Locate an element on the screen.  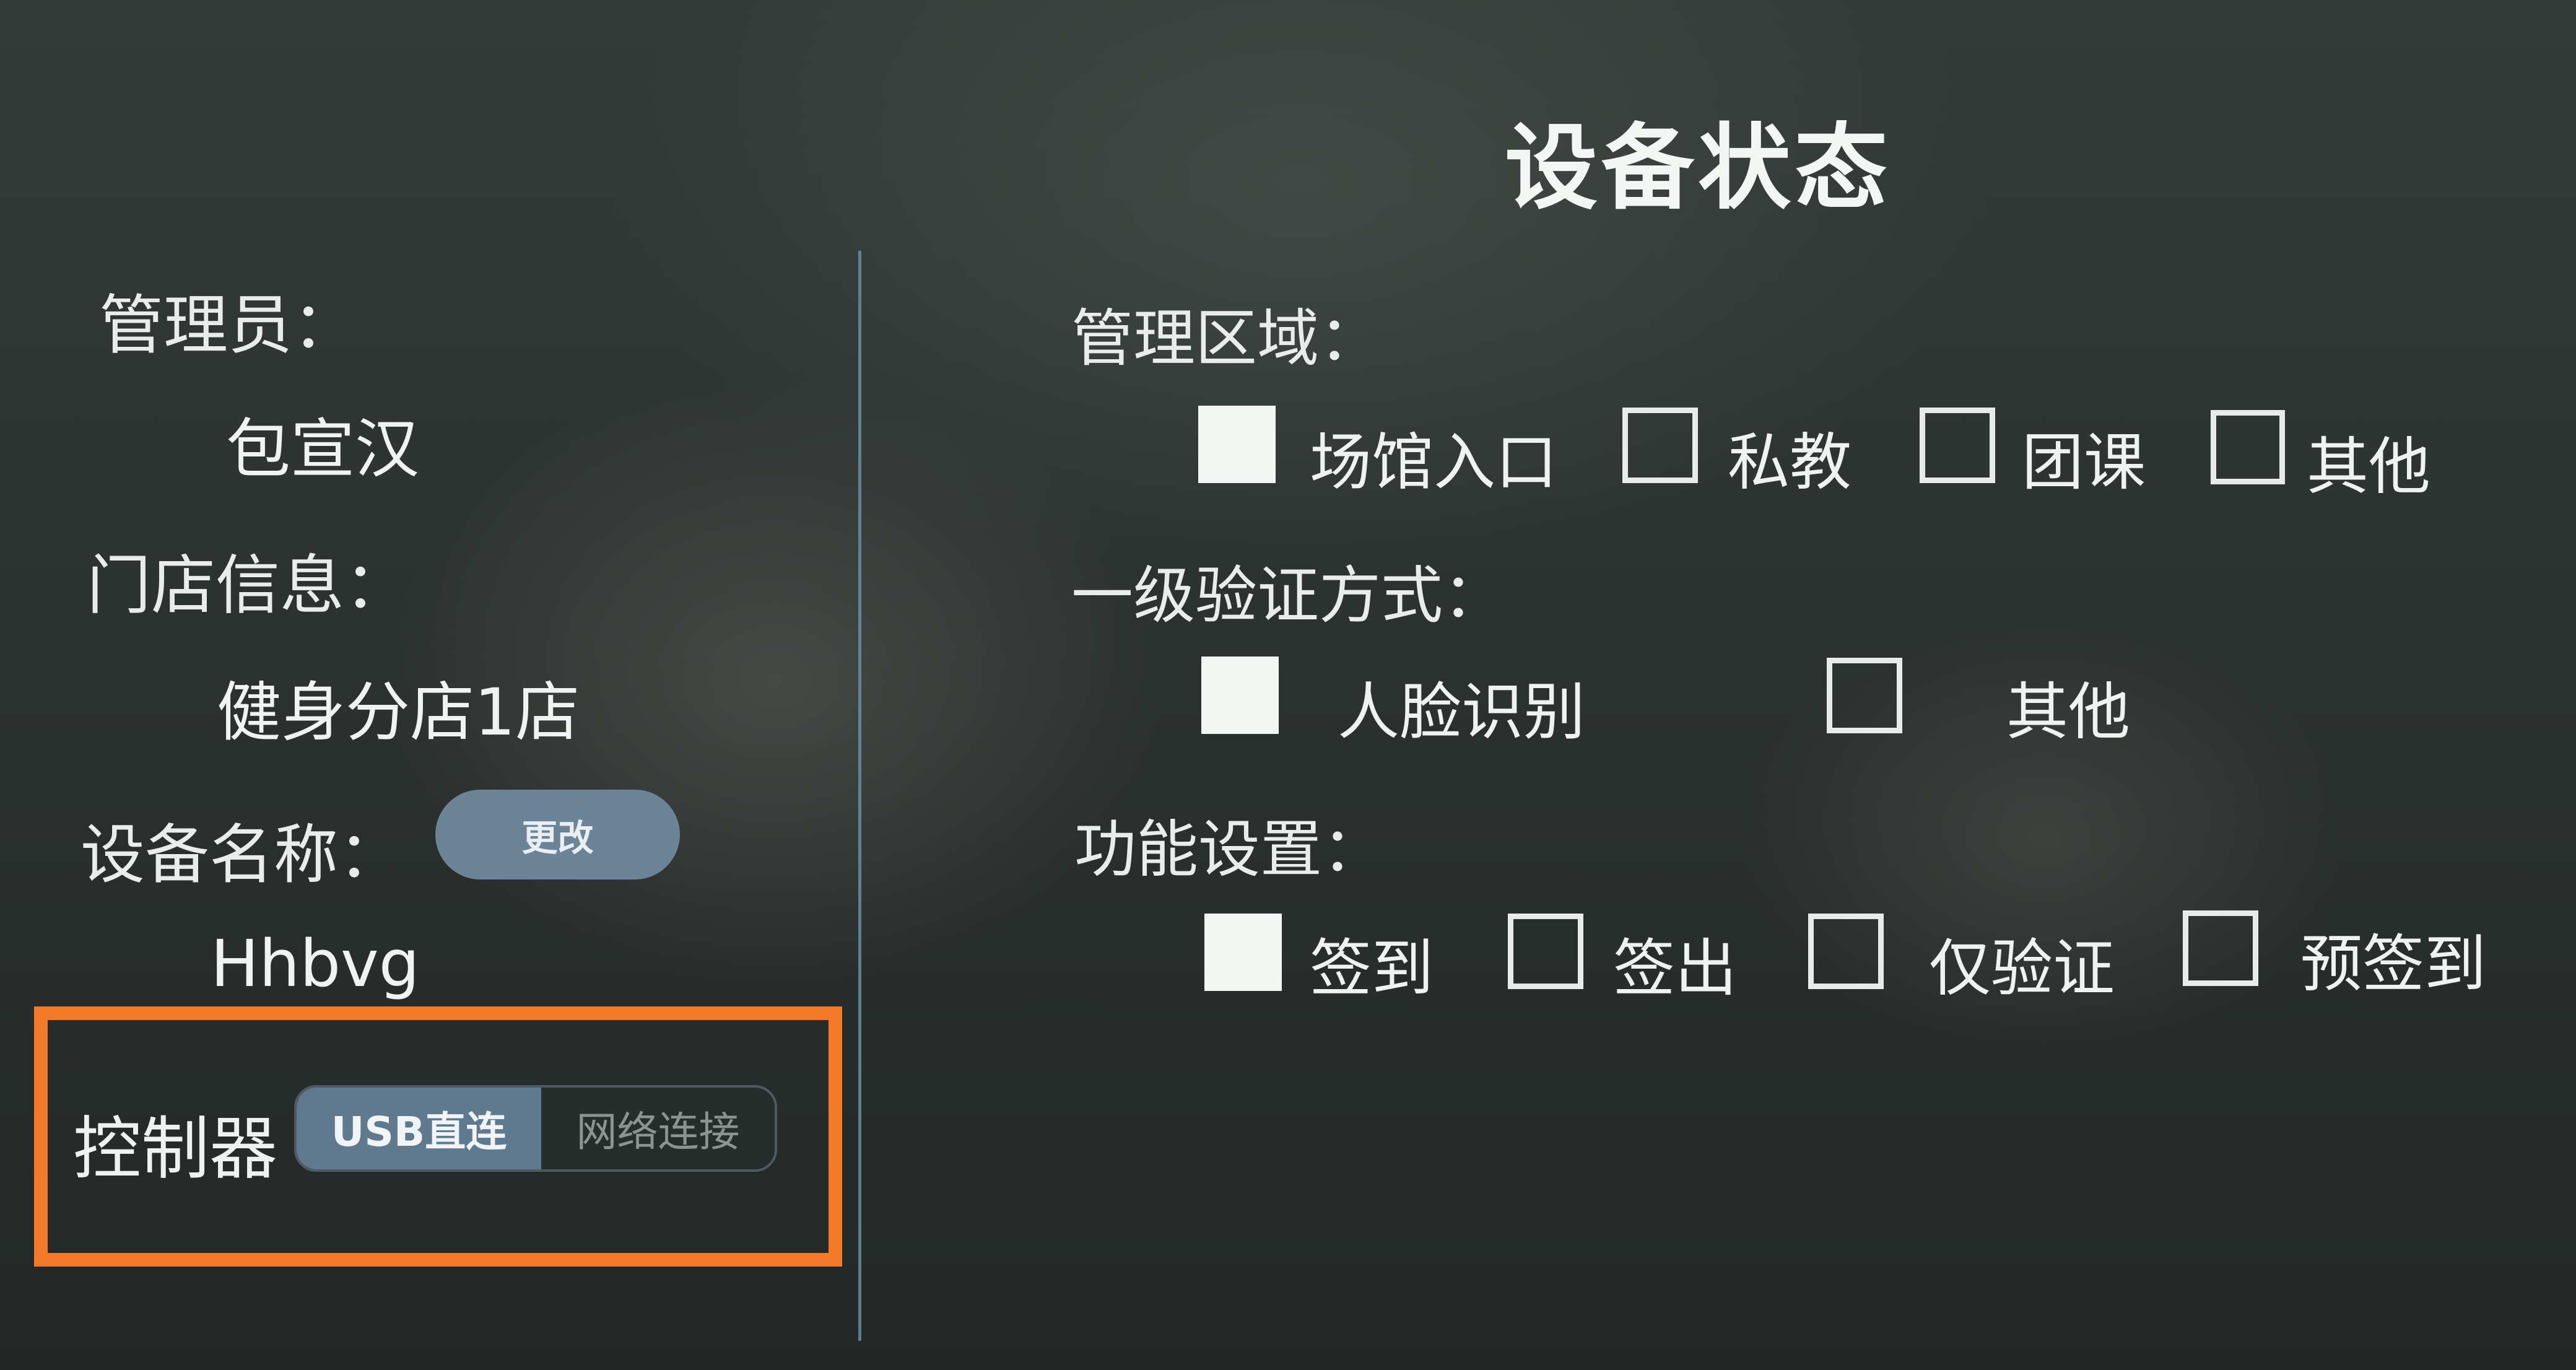
panel-divider is located at coordinates (859, 796).